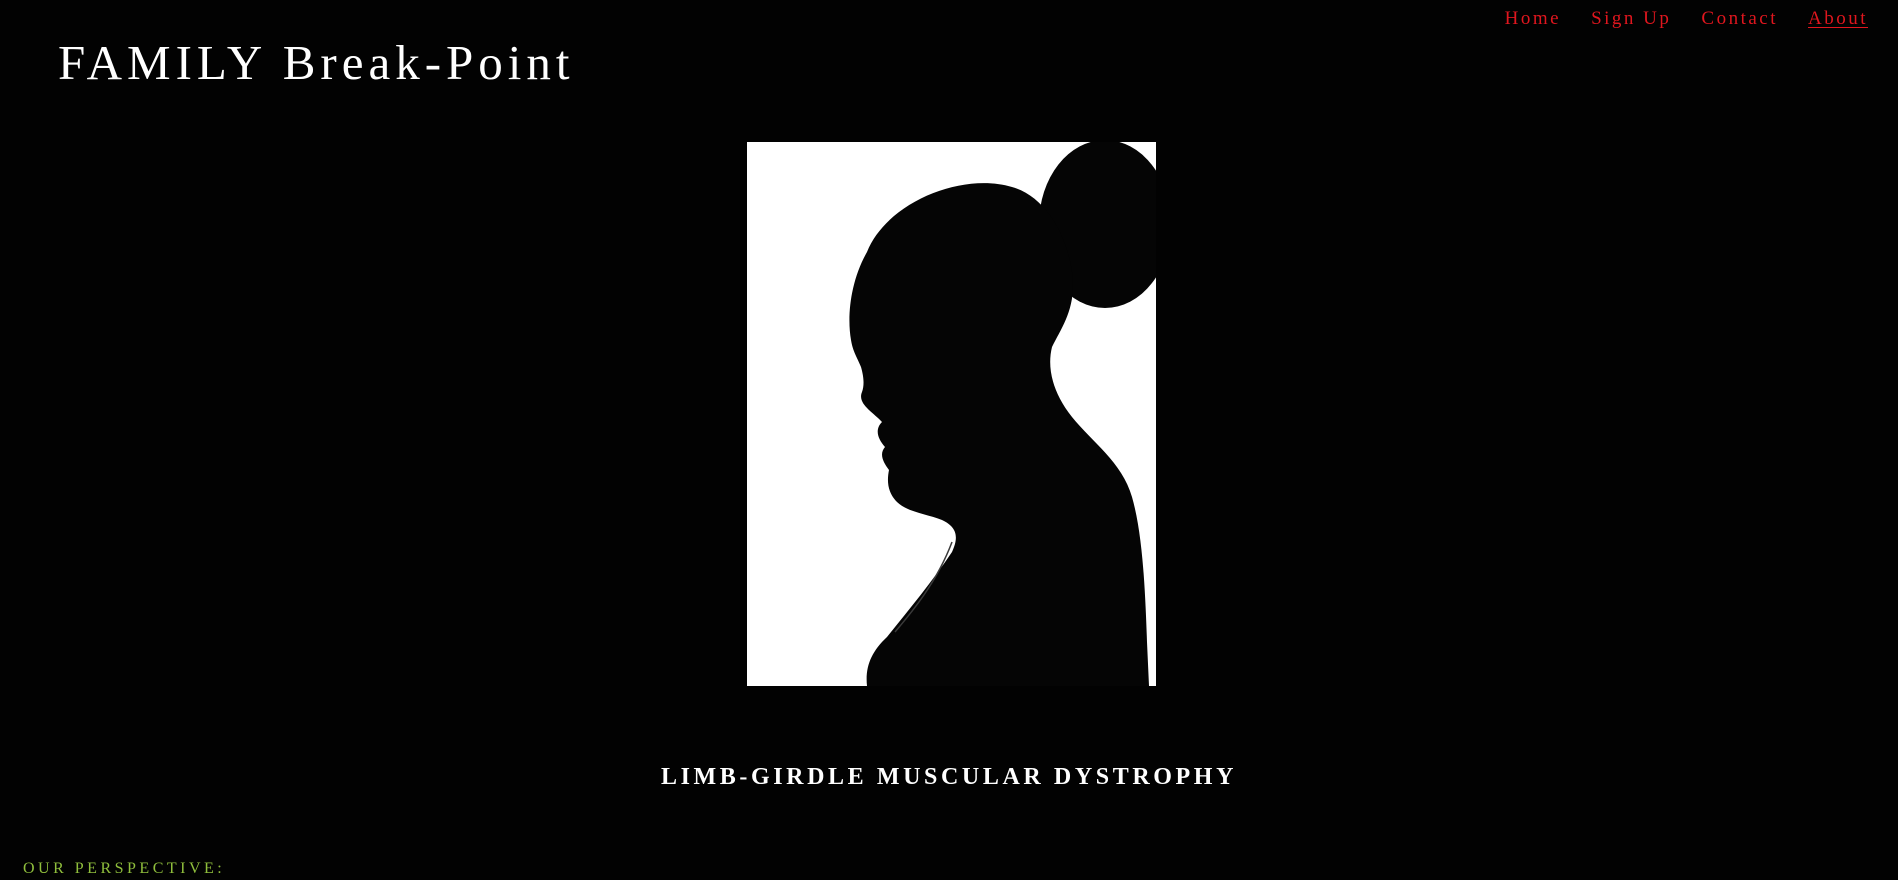  Describe the element at coordinates (1631, 19) in the screenshot. I see `nav-link-sign-up: Sign Up` at that location.